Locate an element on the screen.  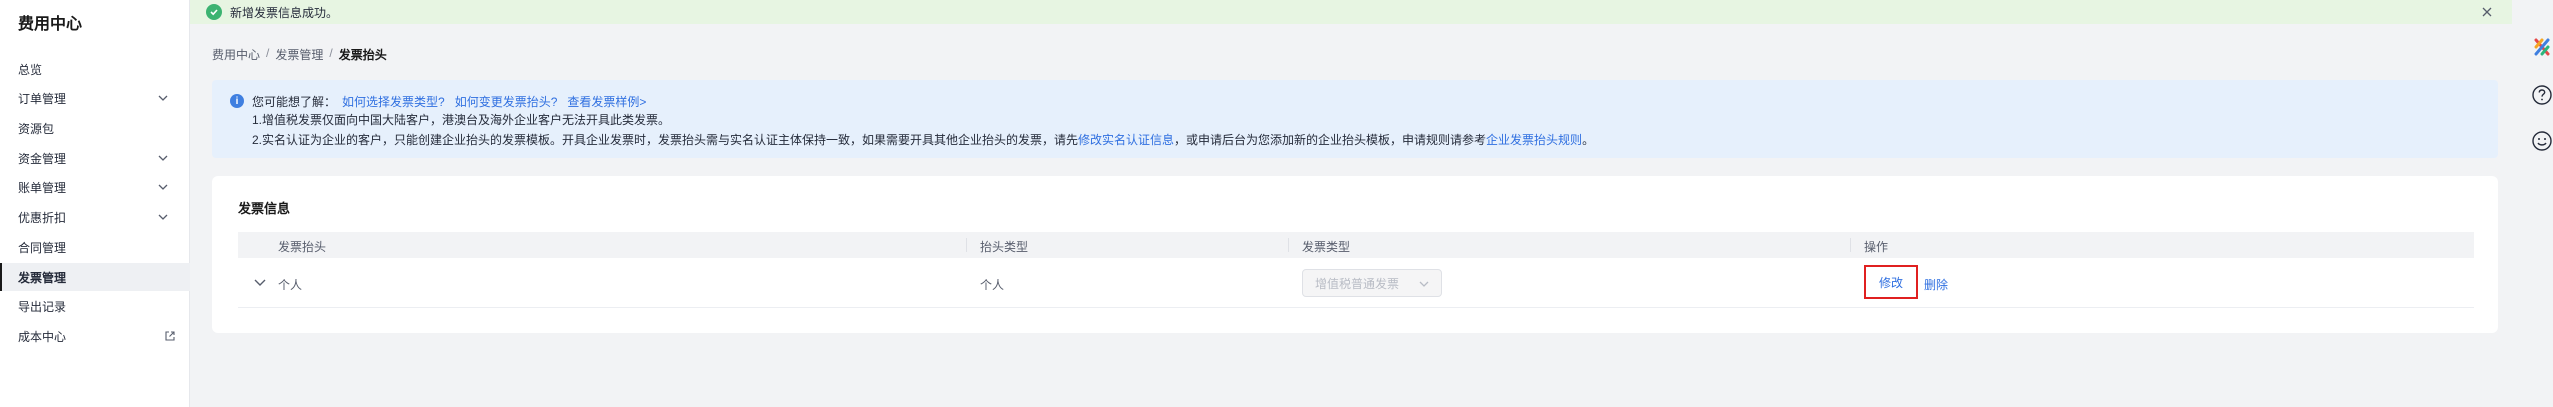
sidebar-item-label: 账单管理 is located at coordinates (42, 187).